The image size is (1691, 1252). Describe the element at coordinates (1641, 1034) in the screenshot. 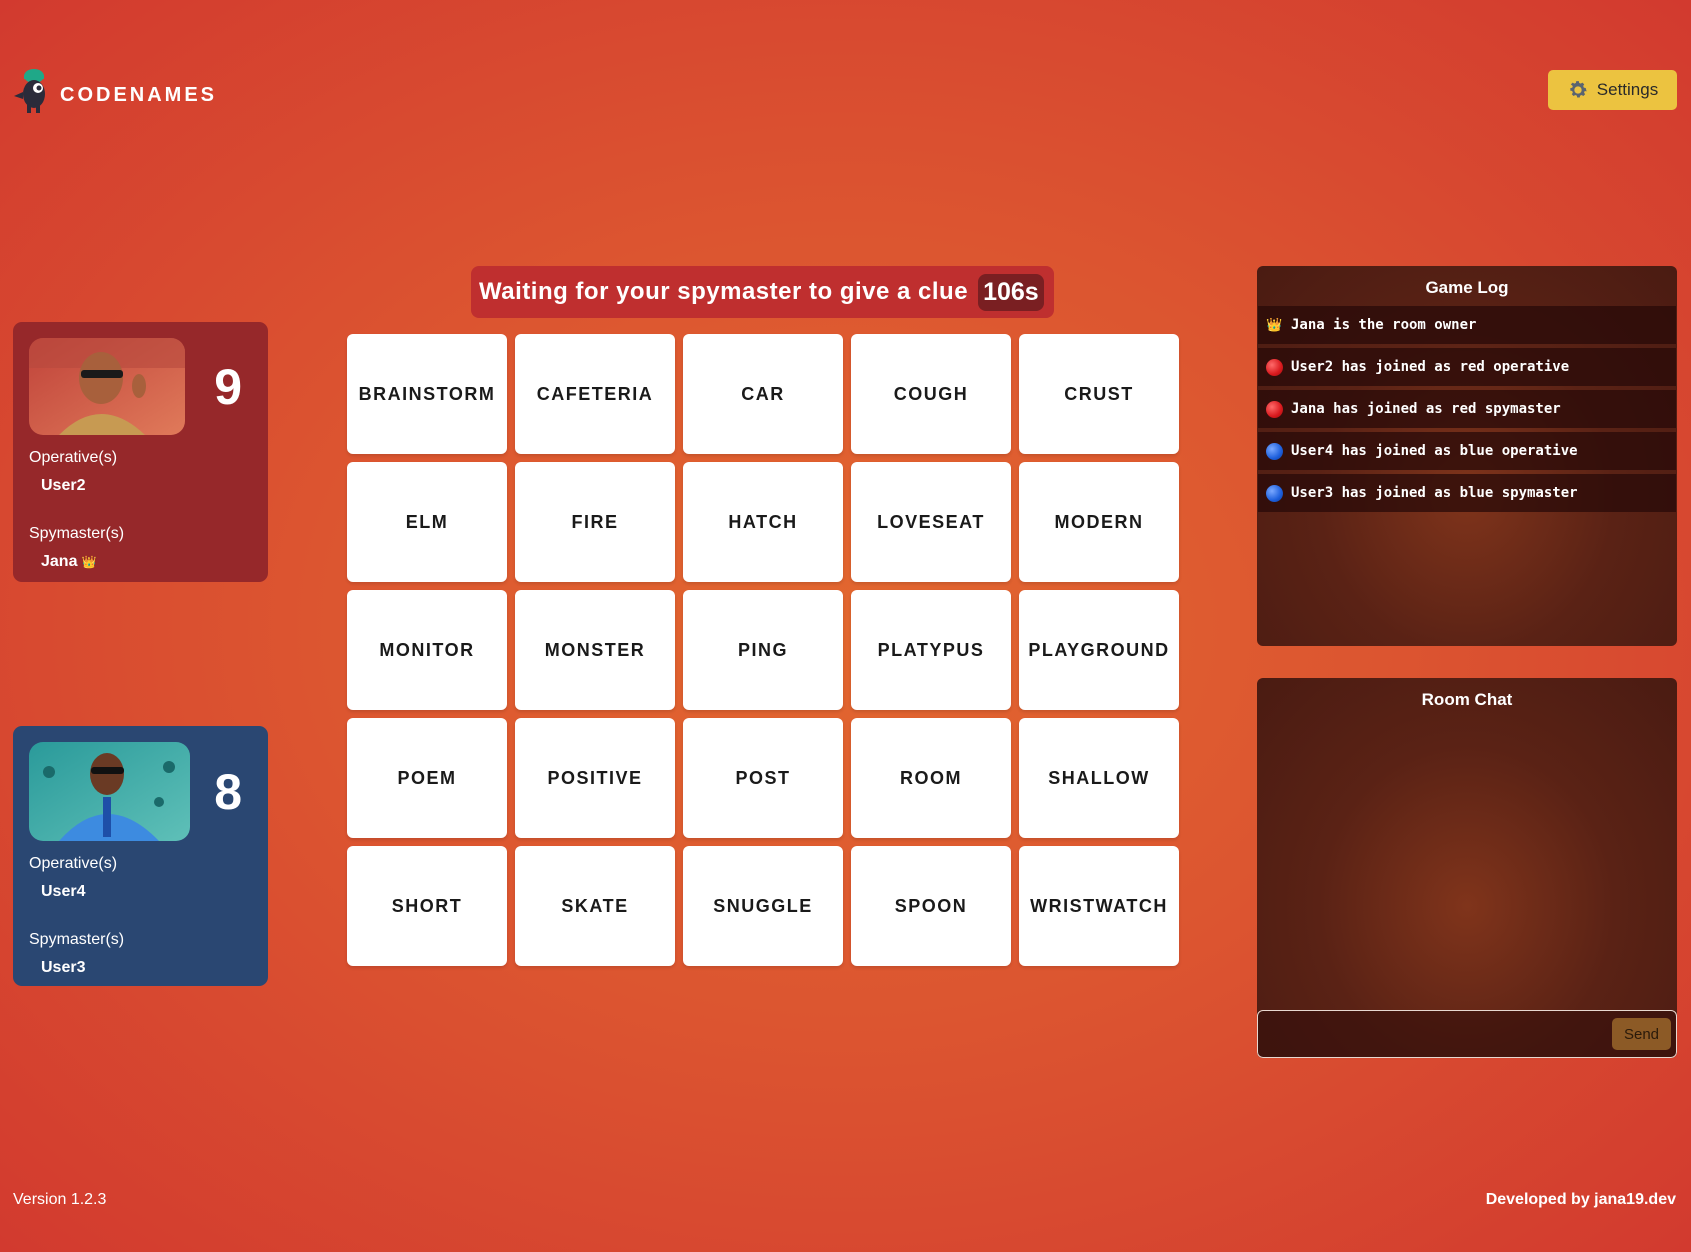

I see `send-button: Send` at that location.